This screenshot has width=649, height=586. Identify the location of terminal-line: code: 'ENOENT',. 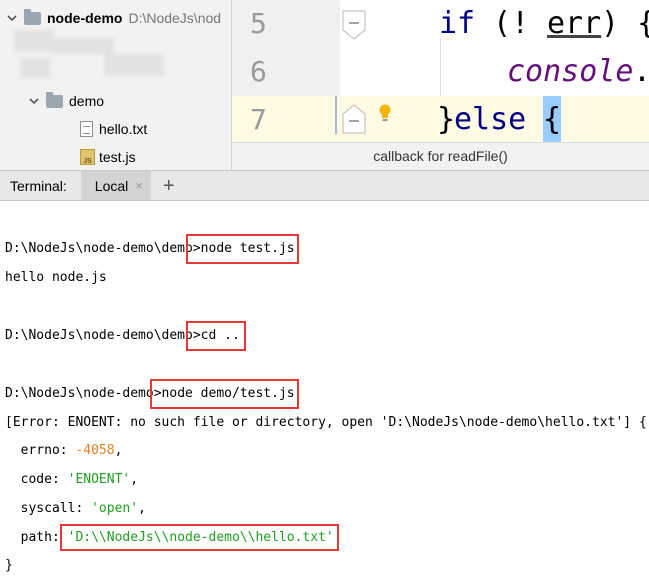
(71, 480).